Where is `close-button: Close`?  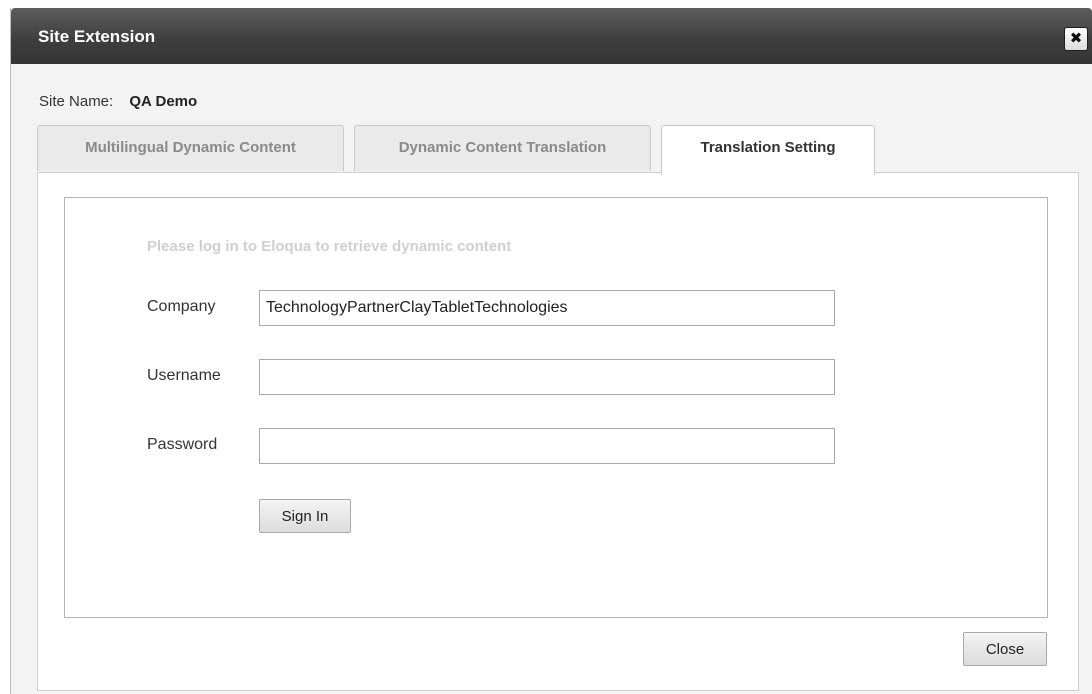 close-button: Close is located at coordinates (1005, 649).